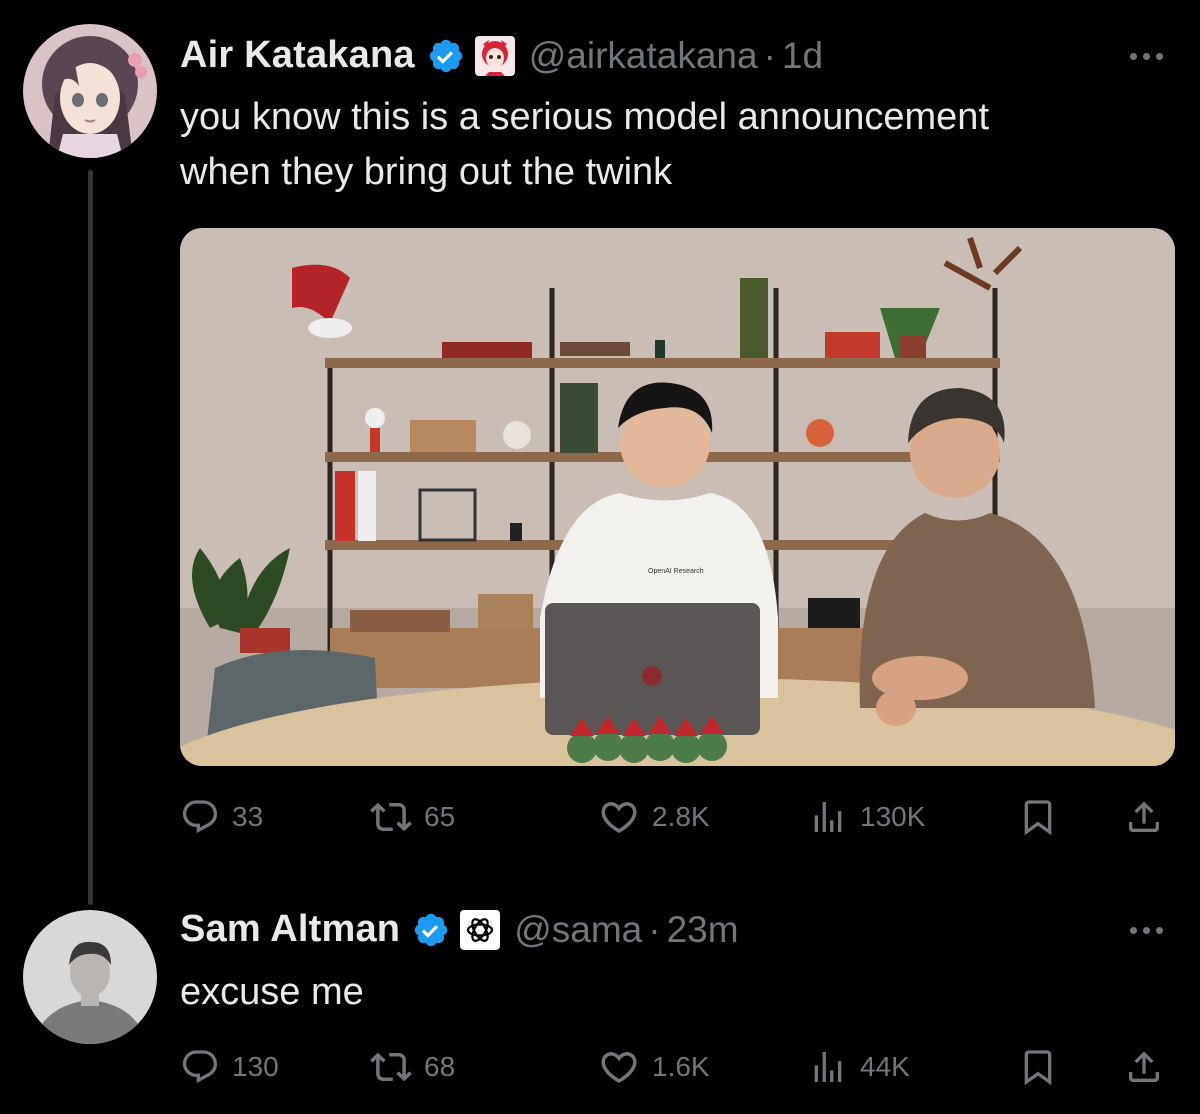 This screenshot has height=1114, width=1200. I want to click on reply-count: 33, so click(248, 816).